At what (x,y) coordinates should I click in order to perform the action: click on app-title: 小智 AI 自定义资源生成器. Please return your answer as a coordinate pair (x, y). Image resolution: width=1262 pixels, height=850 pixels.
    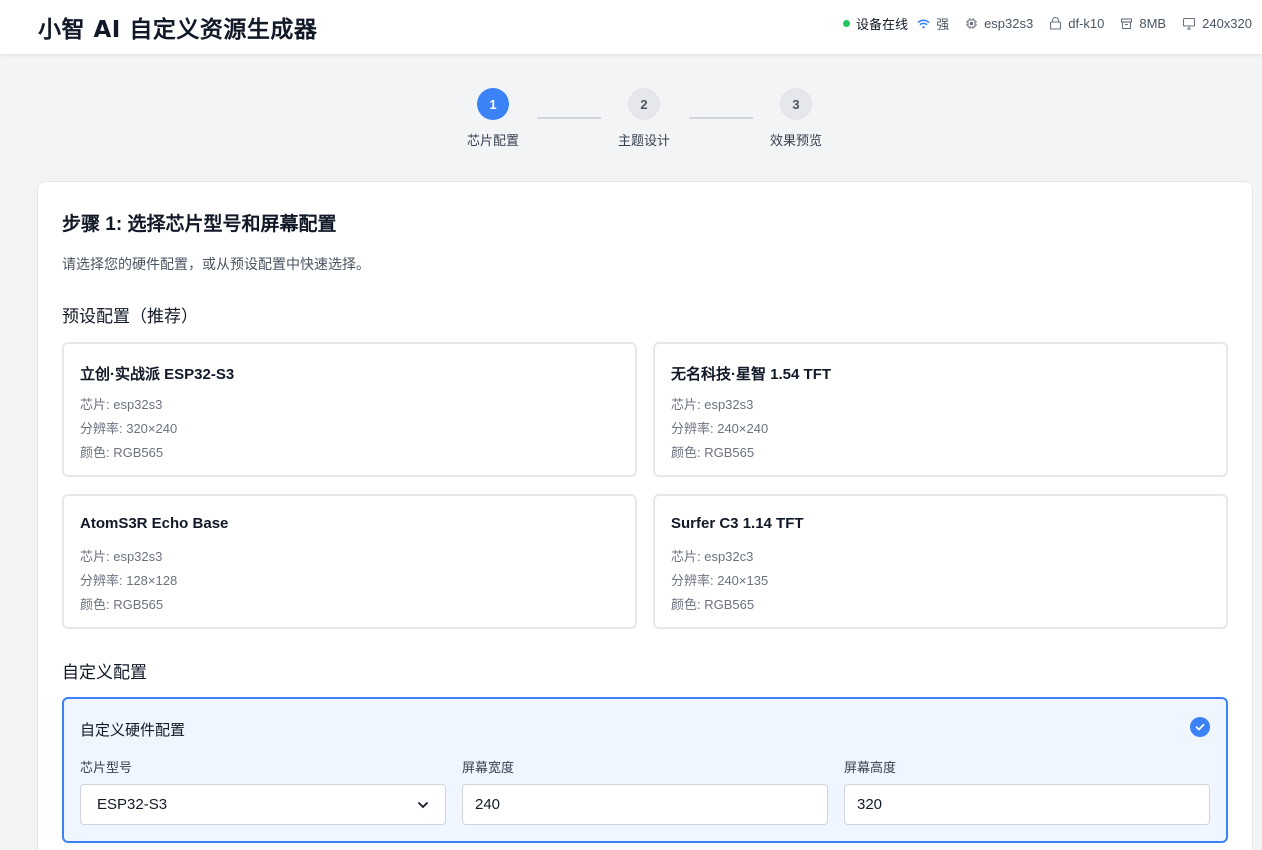
    Looking at the image, I should click on (178, 30).